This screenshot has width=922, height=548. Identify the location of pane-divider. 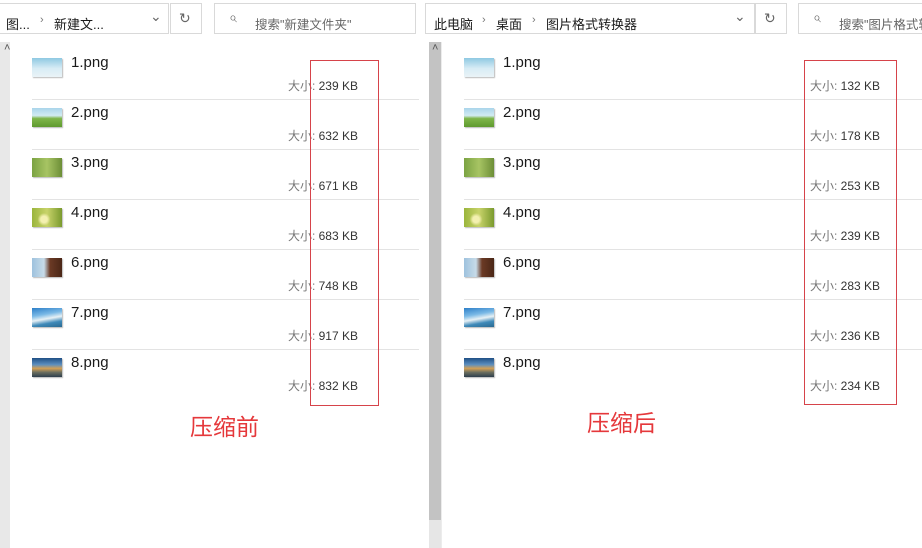
(441, 295).